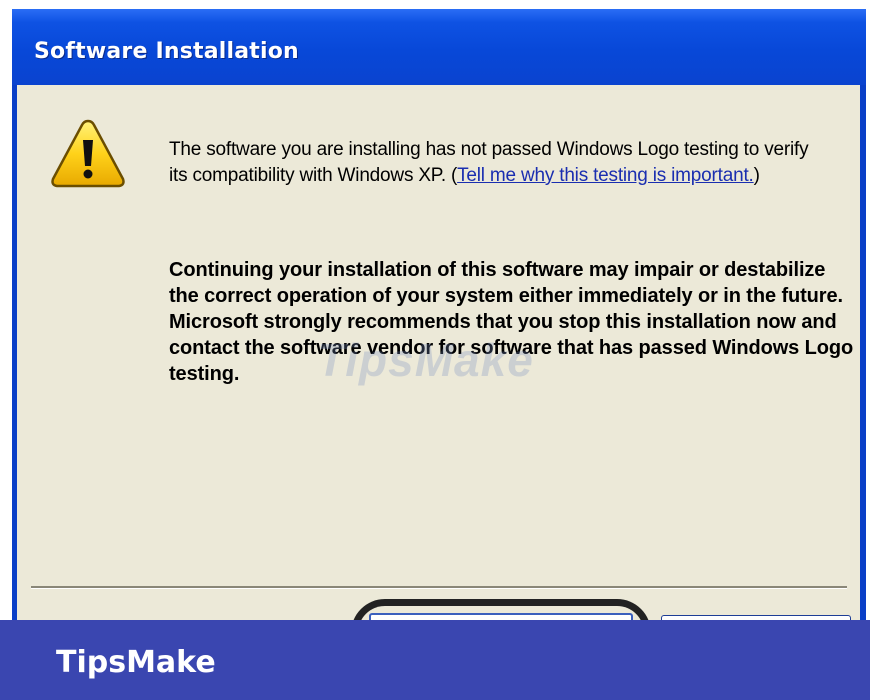 Image resolution: width=870 pixels, height=700 pixels. I want to click on window-title: Software Installation, so click(166, 51).